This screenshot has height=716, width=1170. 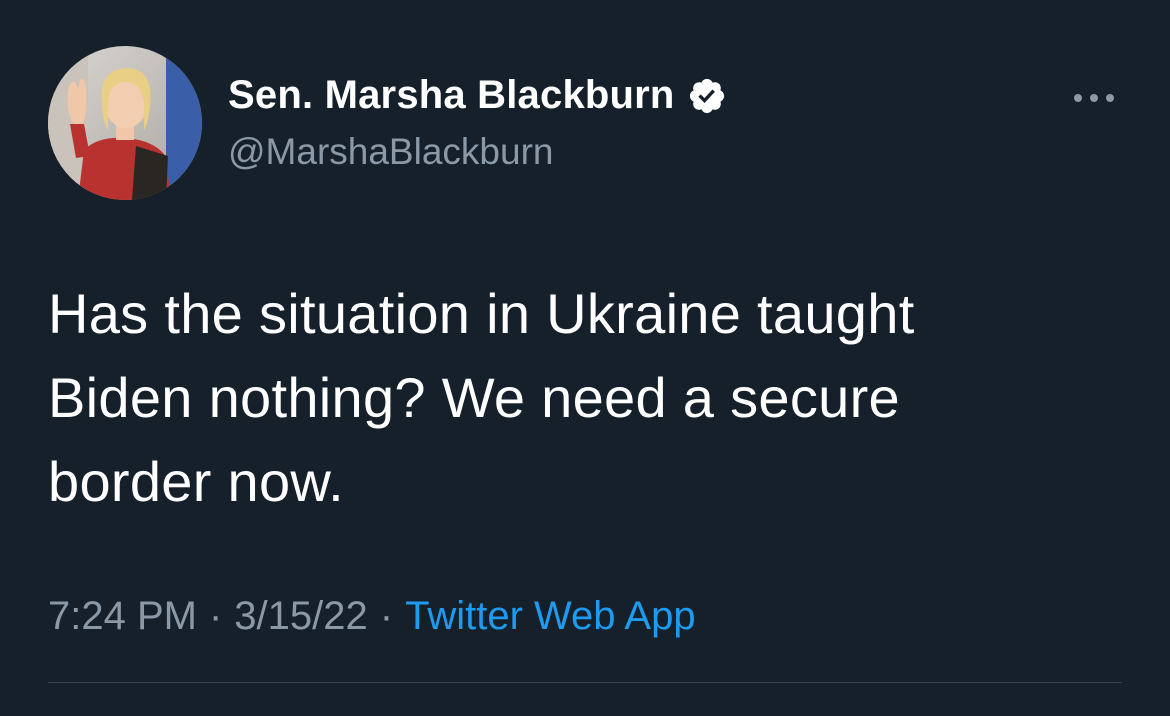 I want to click on tweet-meta: 7:24 PM · 3/15/22 · Twitter Web App, so click(x=372, y=616).